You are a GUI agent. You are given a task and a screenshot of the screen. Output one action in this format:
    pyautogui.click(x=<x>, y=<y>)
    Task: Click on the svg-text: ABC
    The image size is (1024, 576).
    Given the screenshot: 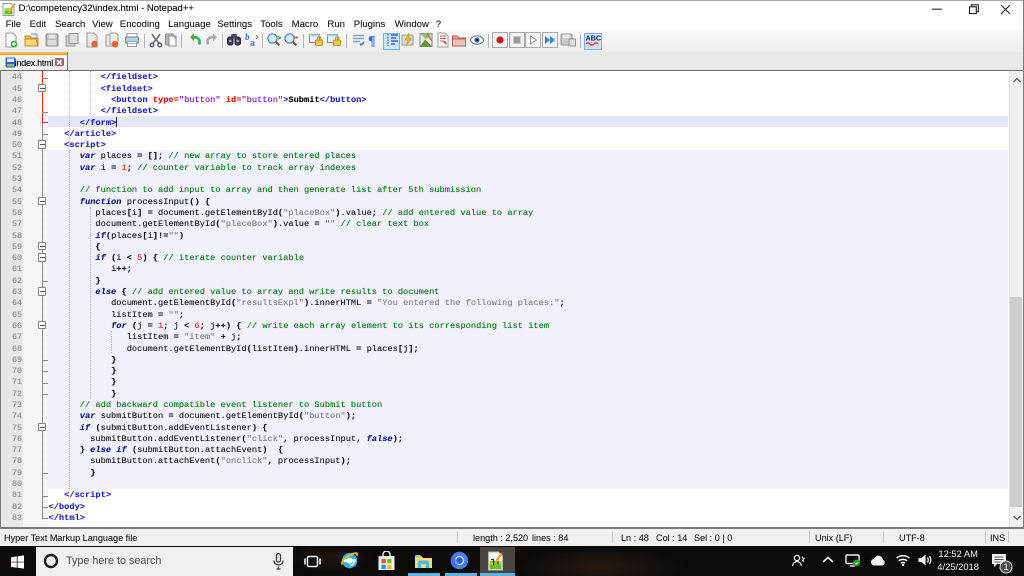 What is the action you would take?
    pyautogui.click(x=594, y=38)
    